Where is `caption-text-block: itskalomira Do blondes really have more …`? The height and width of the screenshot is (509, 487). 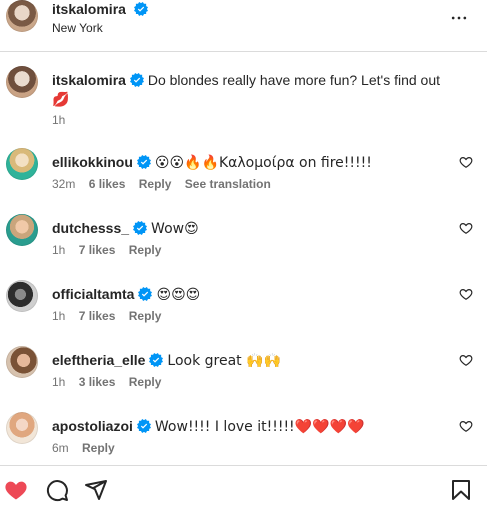
caption-text-block: itskalomira Do blondes really have more … is located at coordinates (252, 90).